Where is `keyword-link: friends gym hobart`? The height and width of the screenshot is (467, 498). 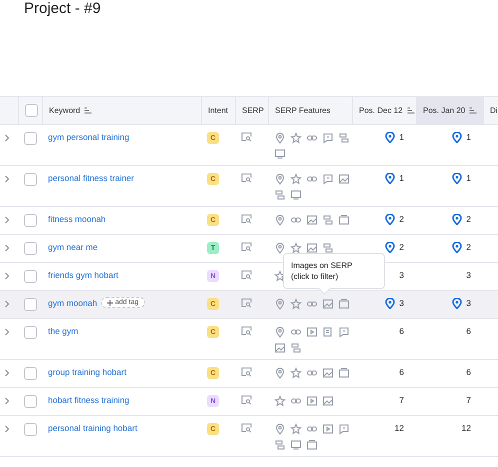 keyword-link: friends gym hobart is located at coordinates (83, 275).